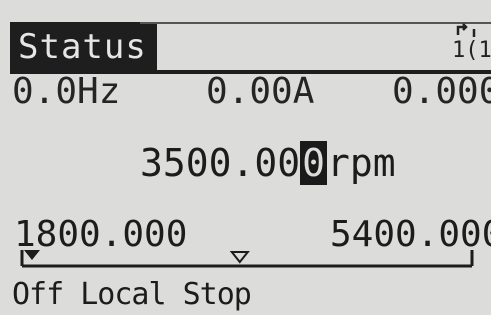 The height and width of the screenshot is (315, 491). Describe the element at coordinates (83, 47) in the screenshot. I see `page-title: Status` at that location.